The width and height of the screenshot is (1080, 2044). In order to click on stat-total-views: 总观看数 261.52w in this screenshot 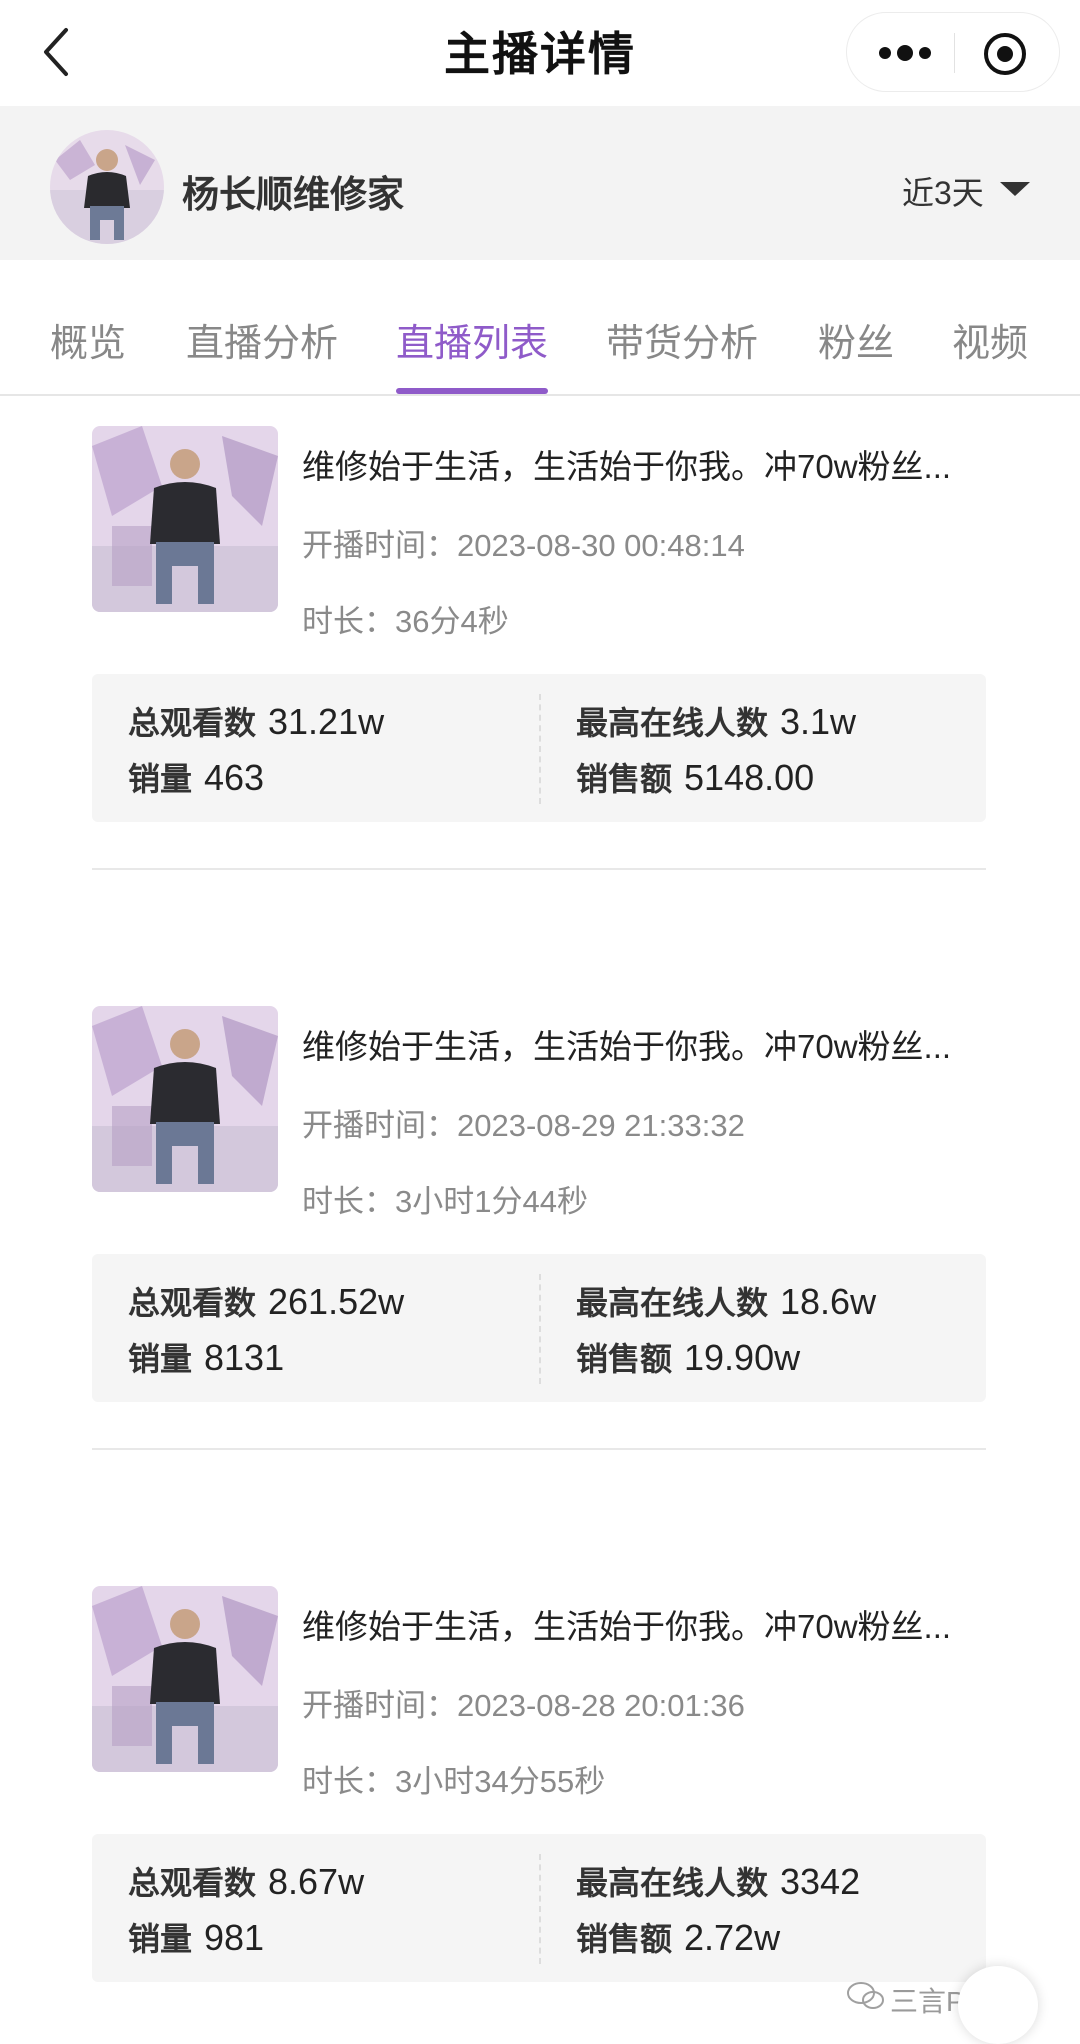, I will do `click(266, 1301)`.